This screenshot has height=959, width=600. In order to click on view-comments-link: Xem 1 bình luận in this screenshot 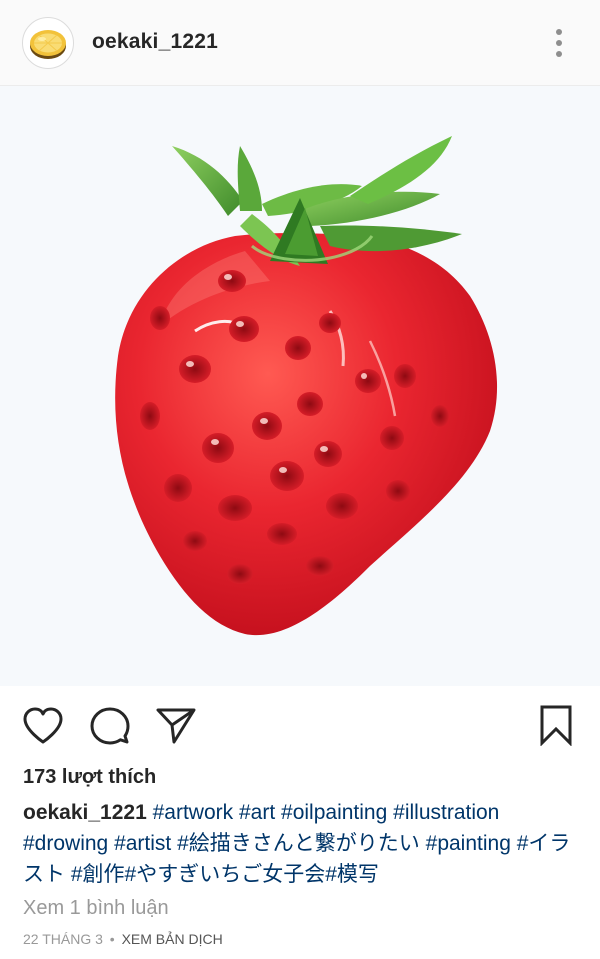, I will do `click(96, 908)`.